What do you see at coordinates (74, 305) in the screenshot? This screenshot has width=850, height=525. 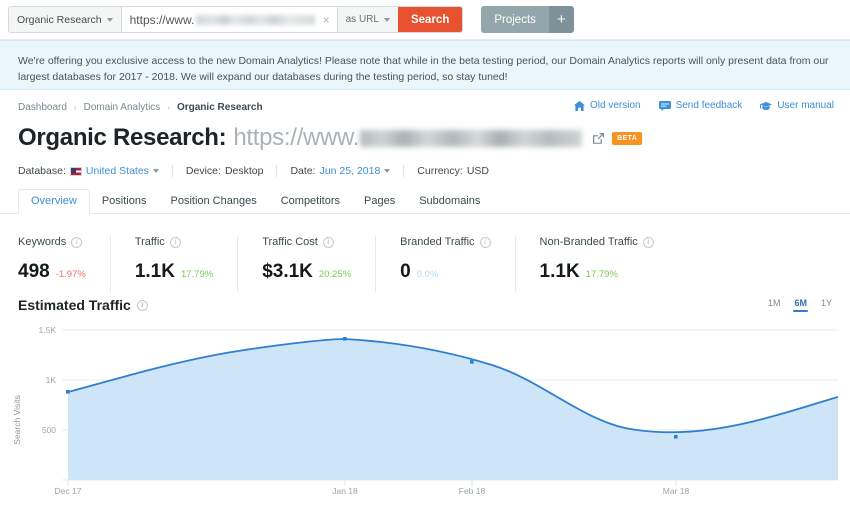 I see `chart-title-label: Estimated Traffic` at bounding box center [74, 305].